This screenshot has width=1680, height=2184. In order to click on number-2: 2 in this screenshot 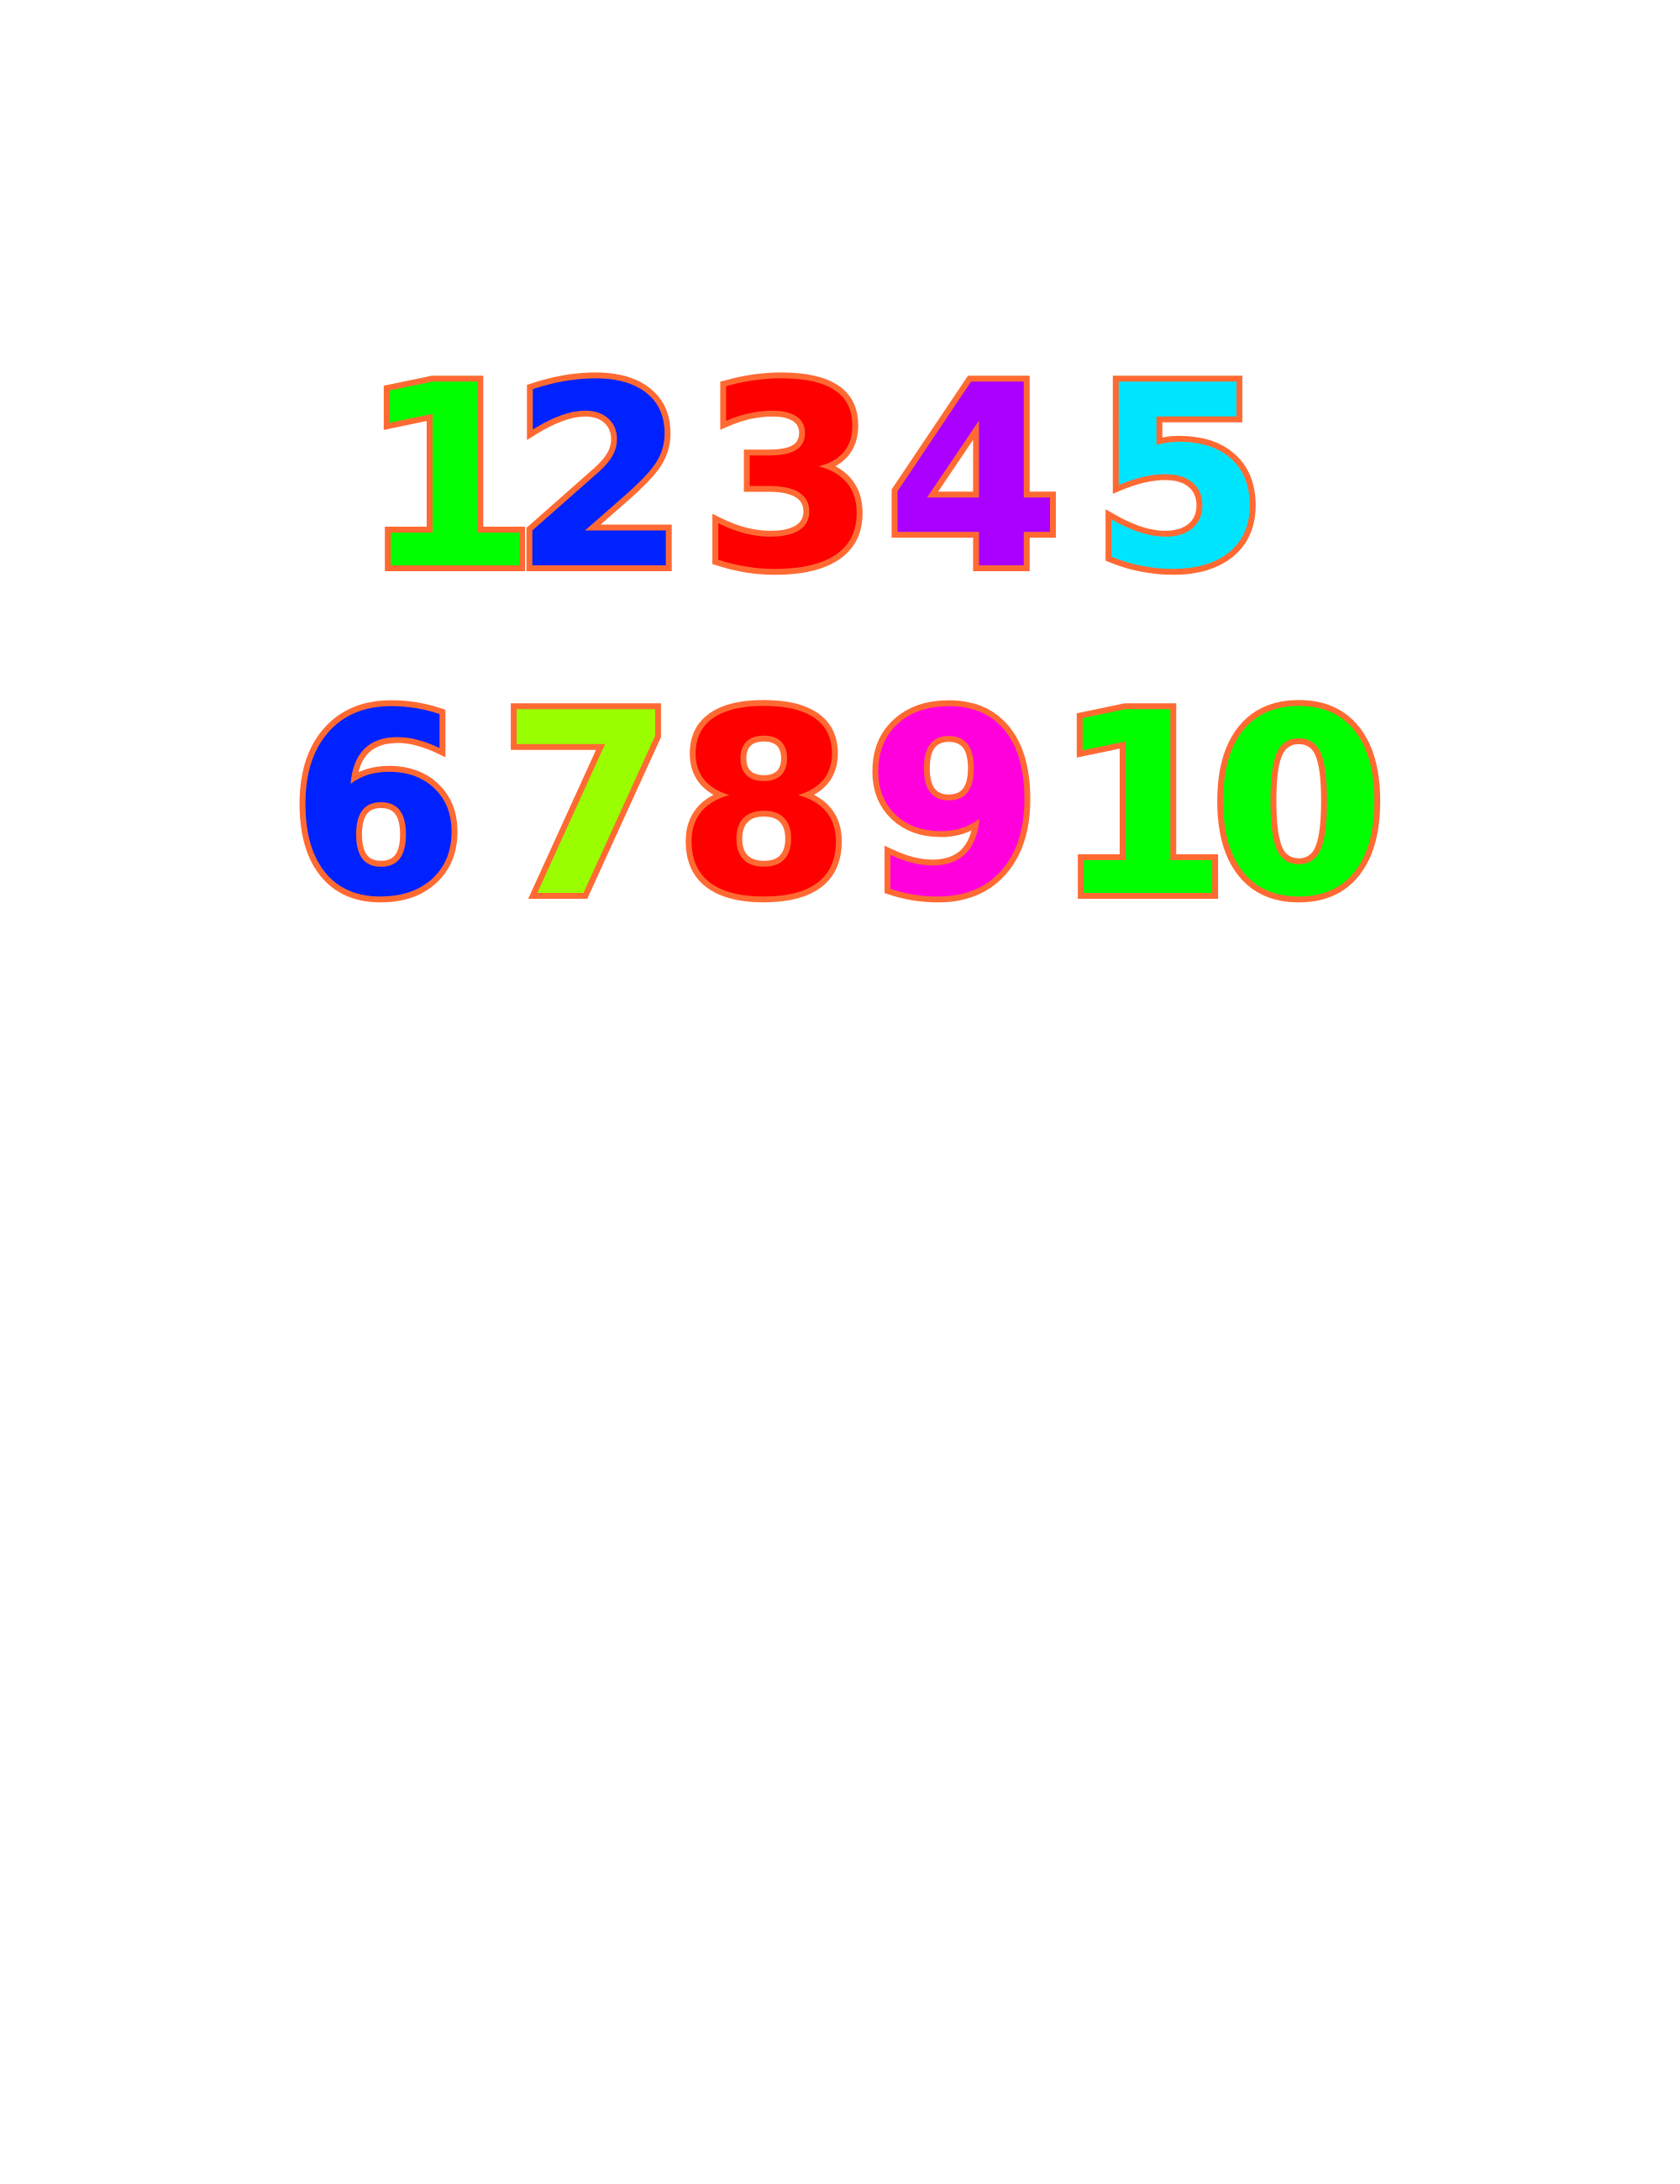, I will do `click(600, 478)`.